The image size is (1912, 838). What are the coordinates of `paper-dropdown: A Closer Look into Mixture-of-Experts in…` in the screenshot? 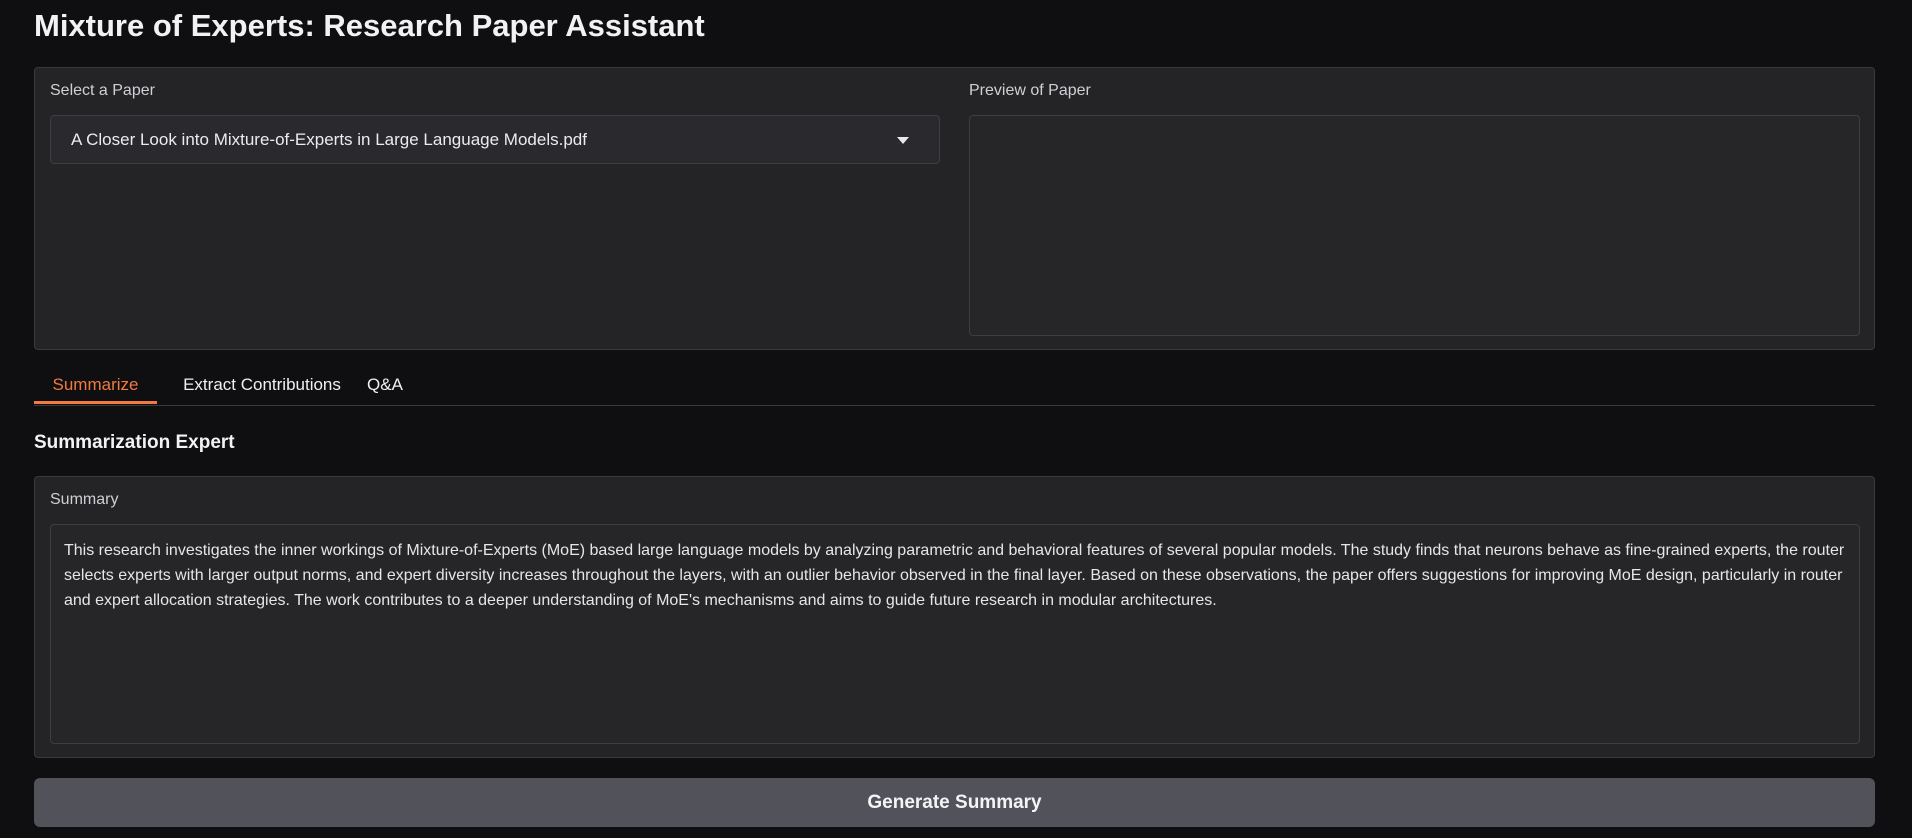 It's located at (495, 139).